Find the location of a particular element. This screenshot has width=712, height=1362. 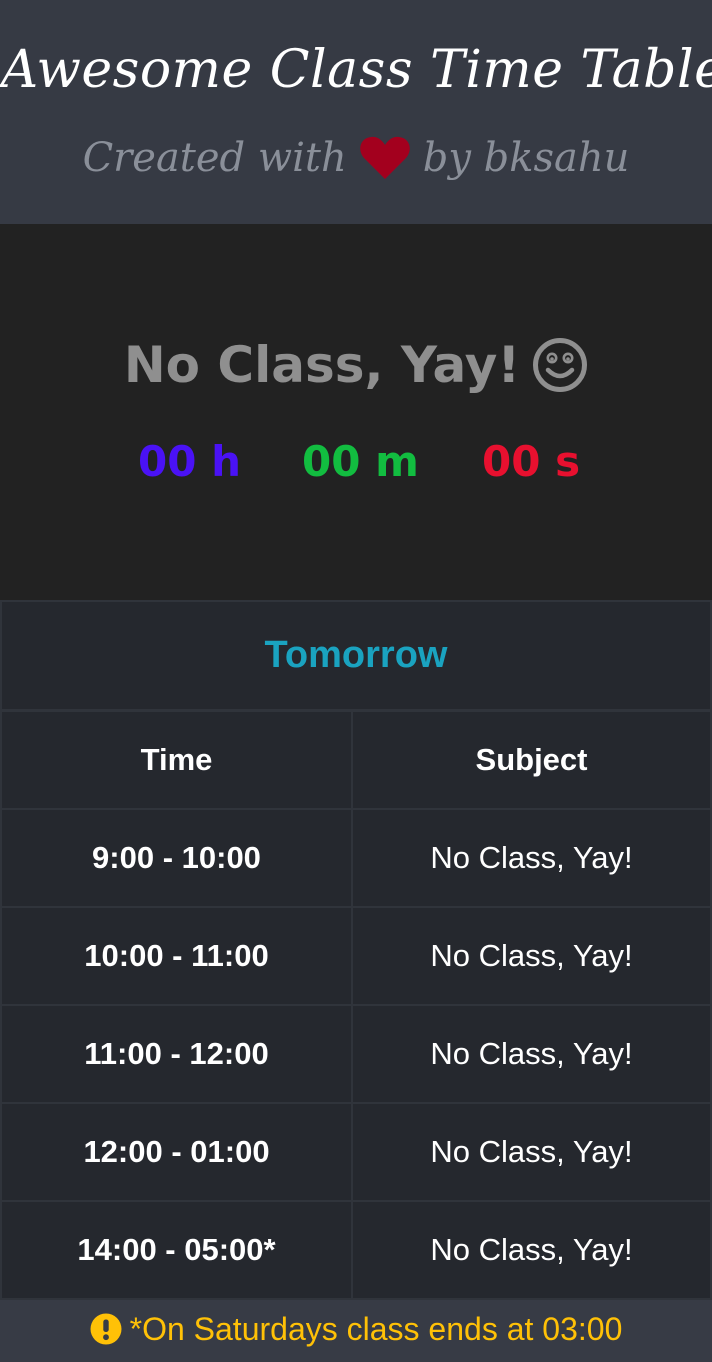

credit-line: Created with by bksahu is located at coordinates (356, 158).